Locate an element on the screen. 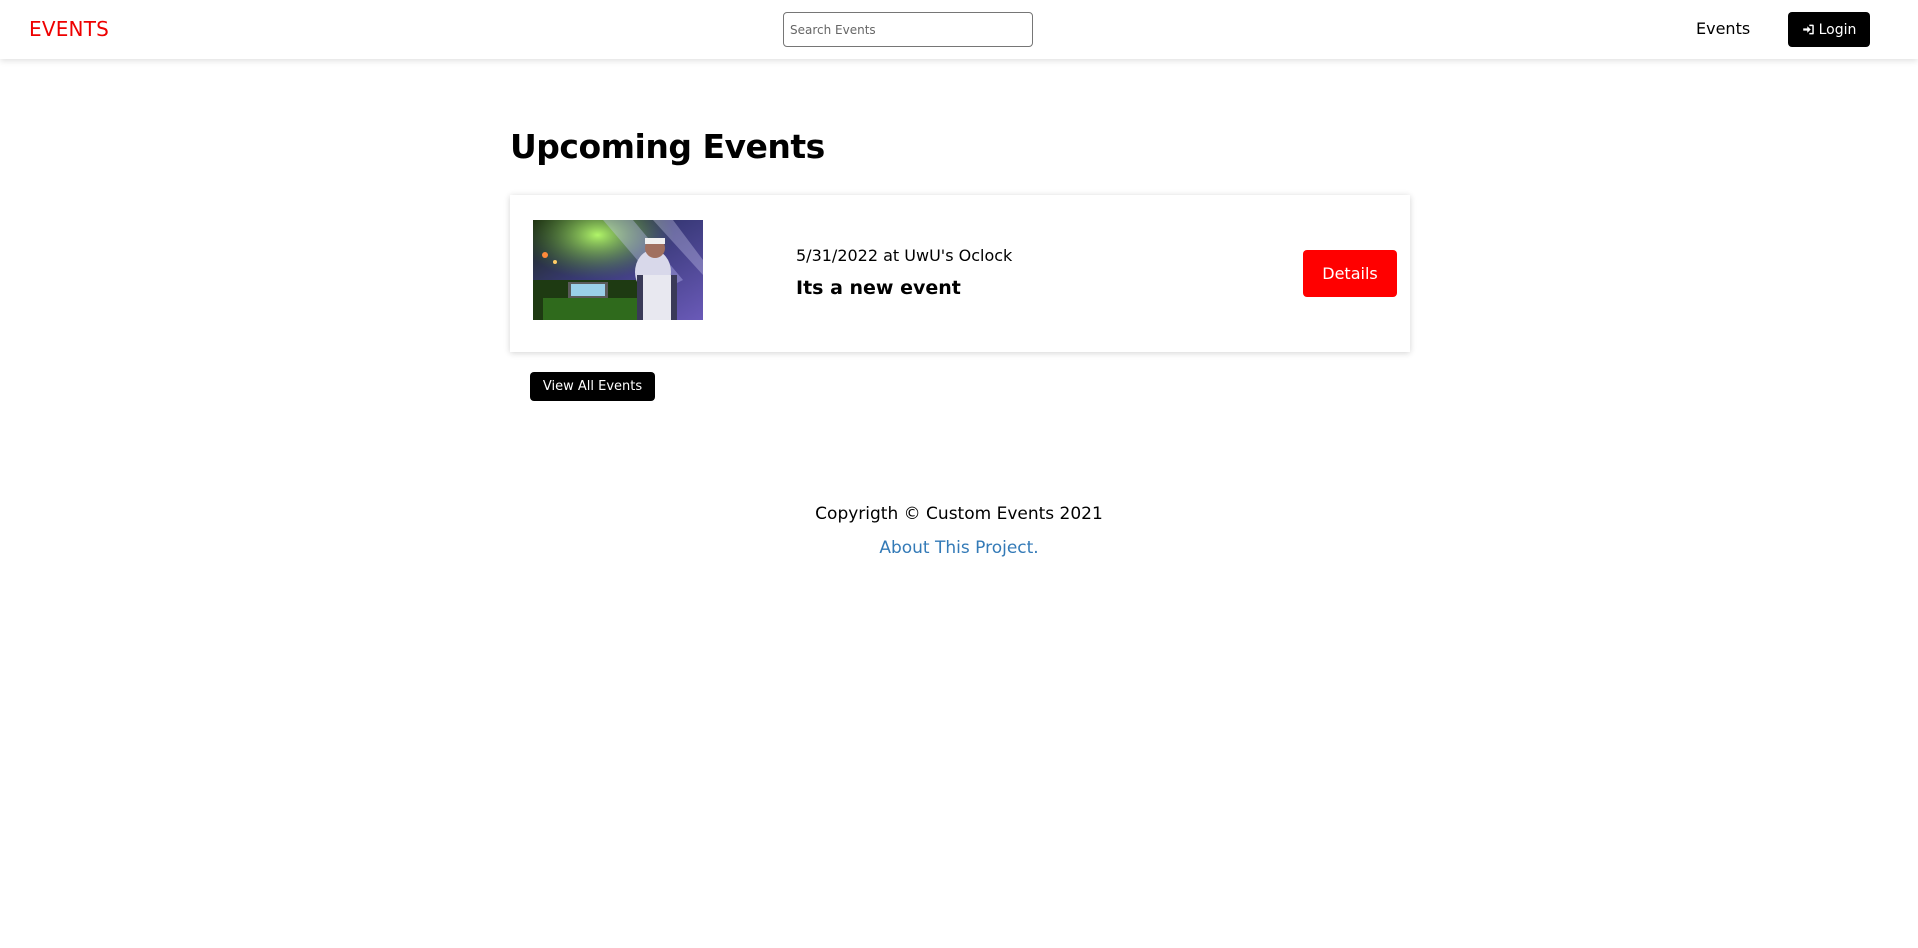 This screenshot has width=1918, height=948. page-title: Upcoming Events is located at coordinates (667, 146).